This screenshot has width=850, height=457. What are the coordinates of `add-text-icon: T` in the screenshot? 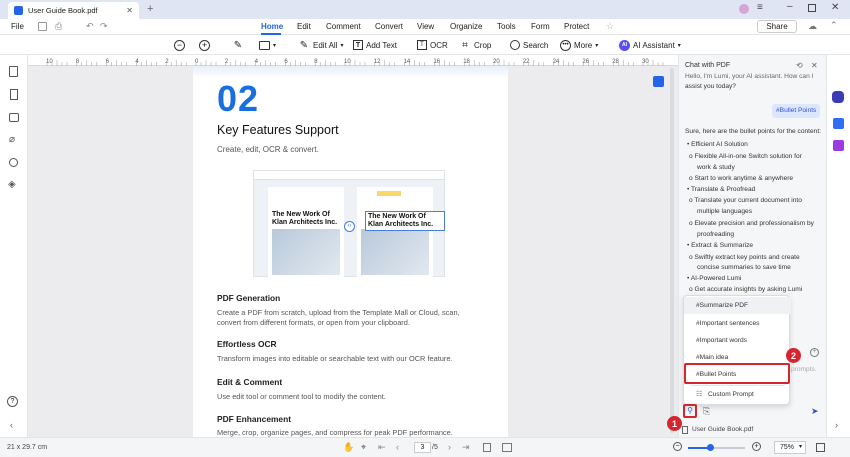 It's located at (358, 45).